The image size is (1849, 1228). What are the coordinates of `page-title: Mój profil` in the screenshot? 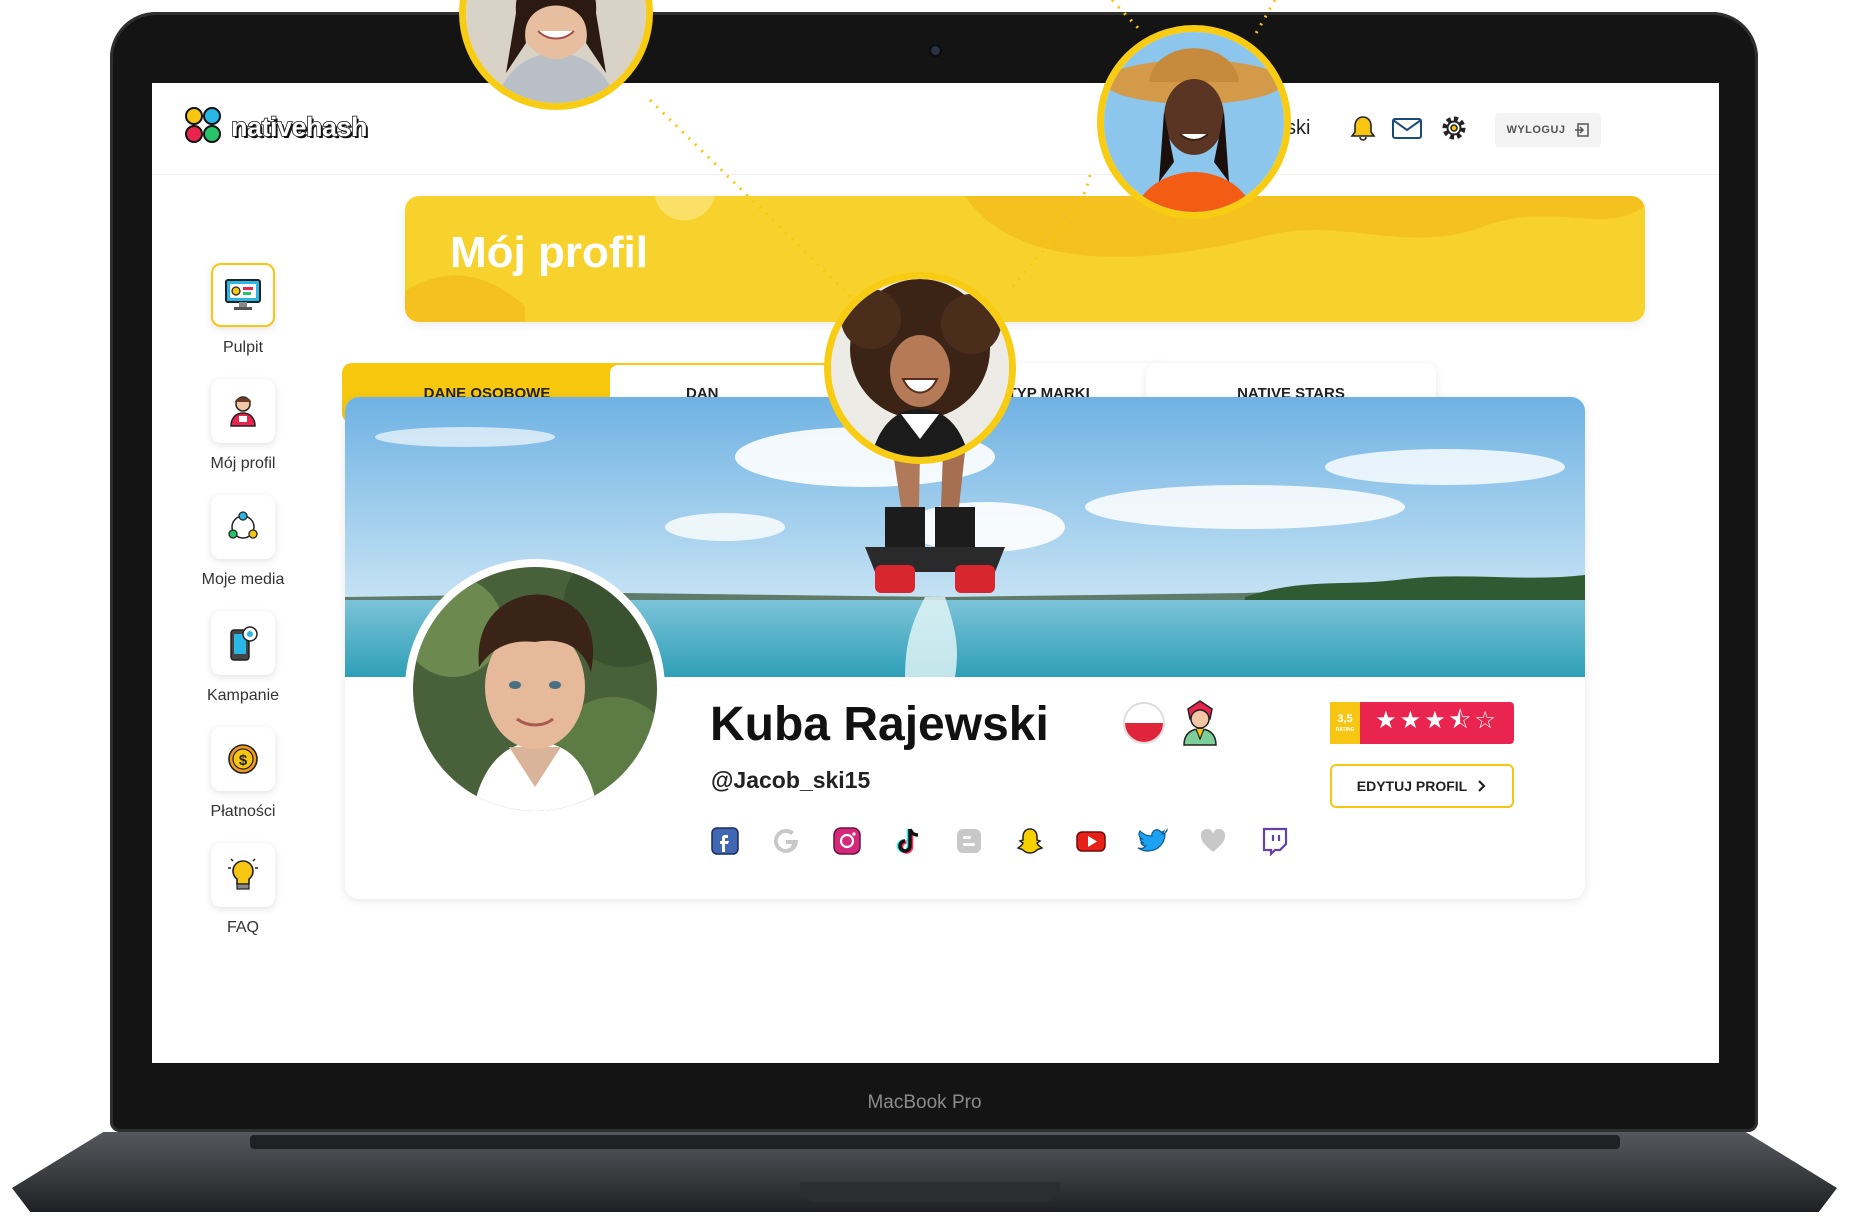 It's located at (549, 252).